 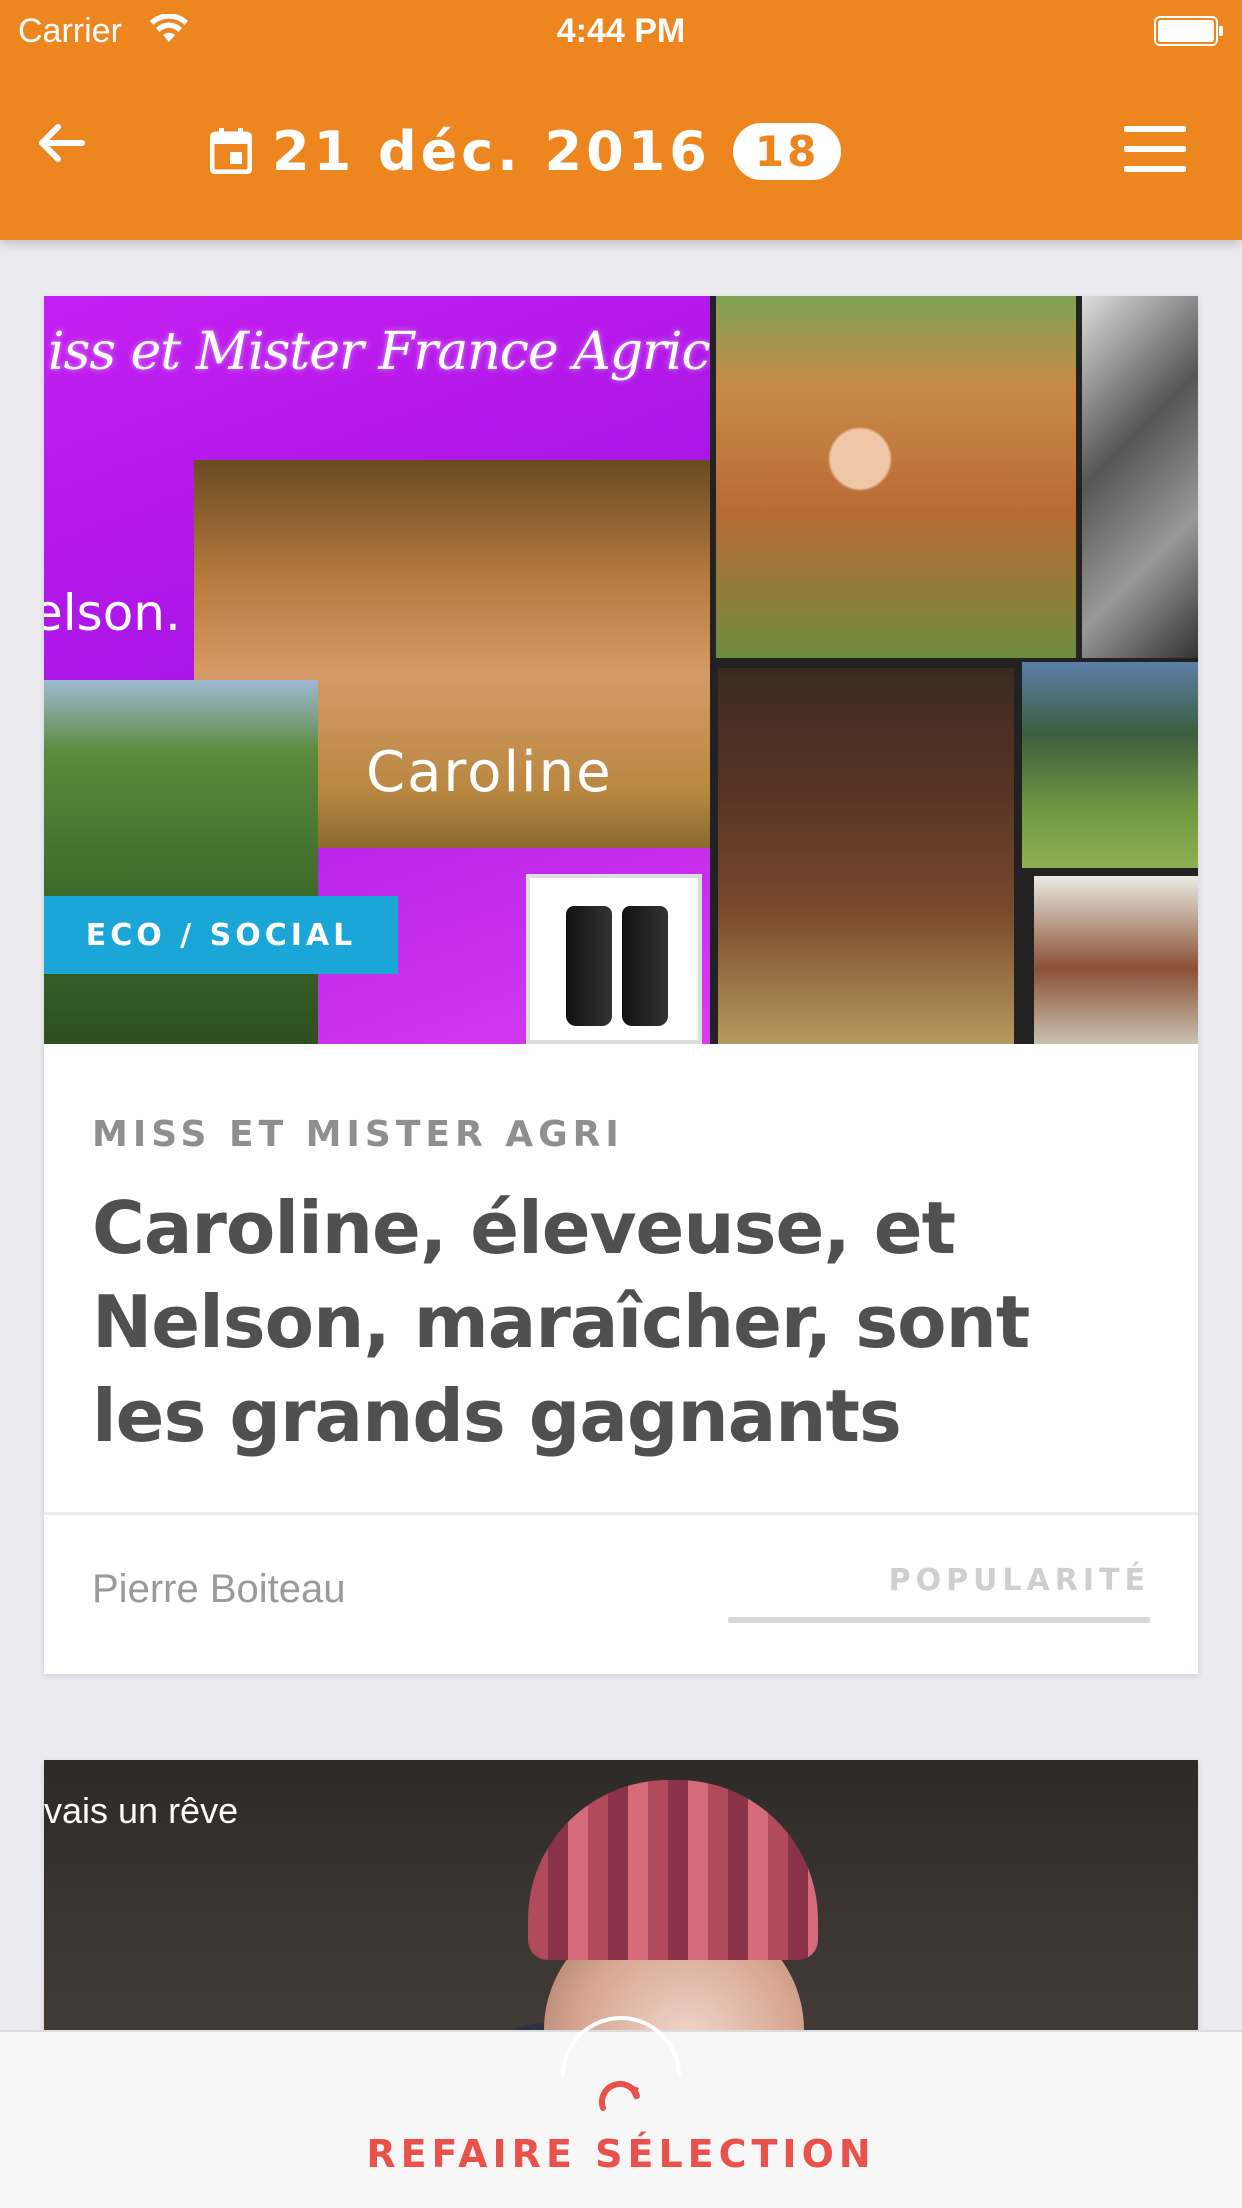 What do you see at coordinates (896, 477) in the screenshot?
I see `photo-cows` at bounding box center [896, 477].